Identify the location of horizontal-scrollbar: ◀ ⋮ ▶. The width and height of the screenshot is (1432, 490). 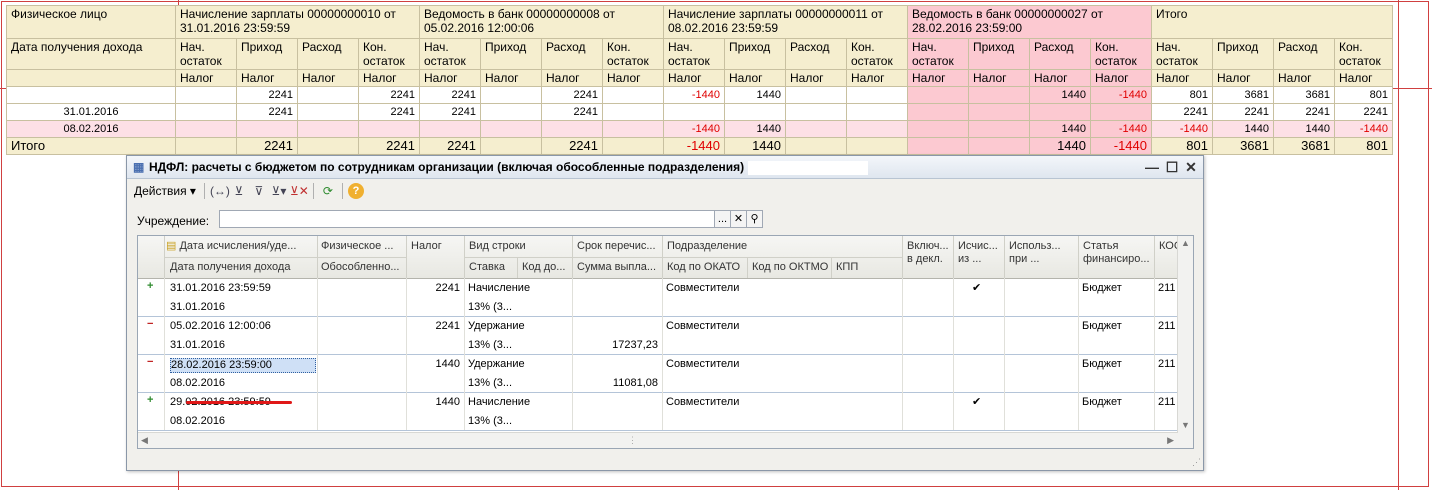
(658, 440).